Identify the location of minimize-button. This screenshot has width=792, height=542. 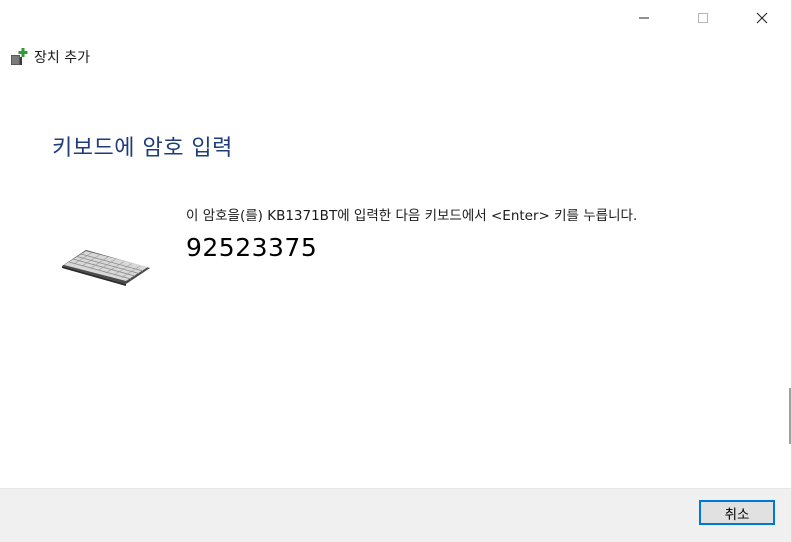
(643, 18).